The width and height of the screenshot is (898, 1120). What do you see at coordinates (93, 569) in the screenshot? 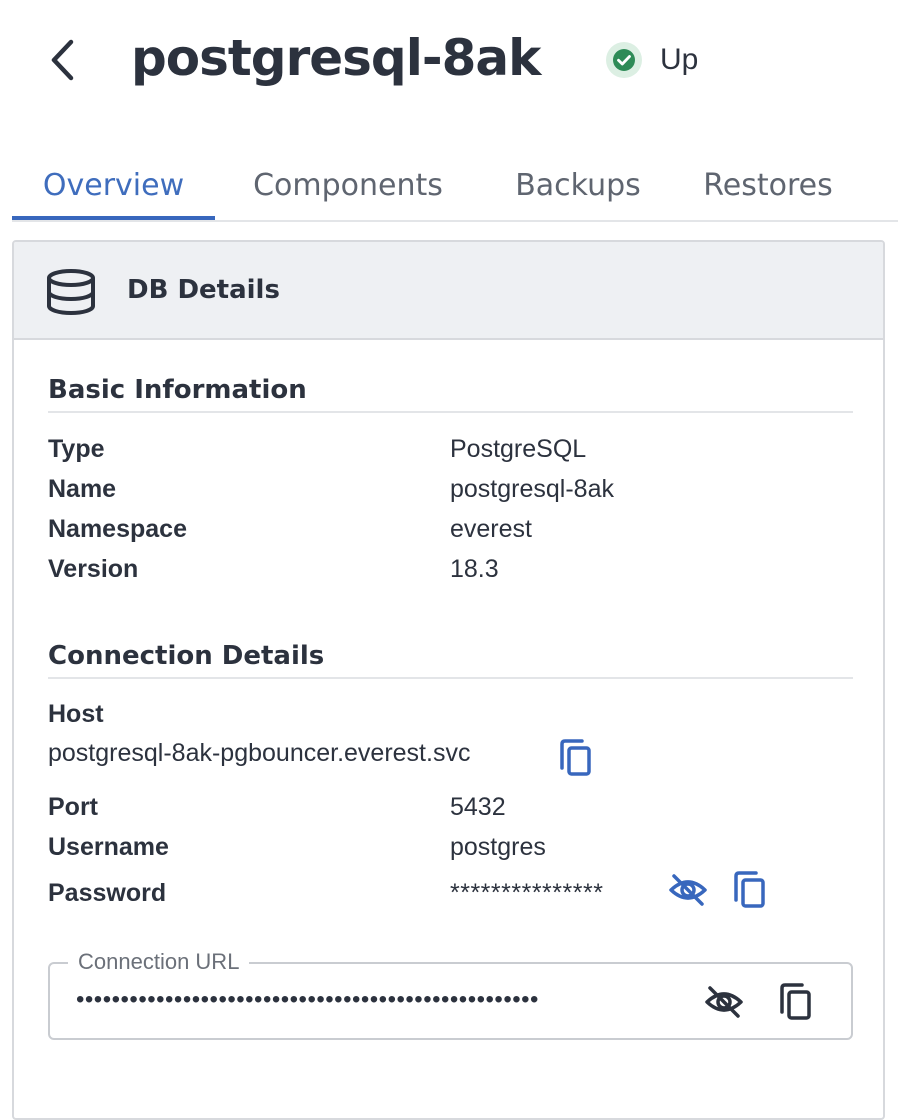
I see `version-label: Version` at bounding box center [93, 569].